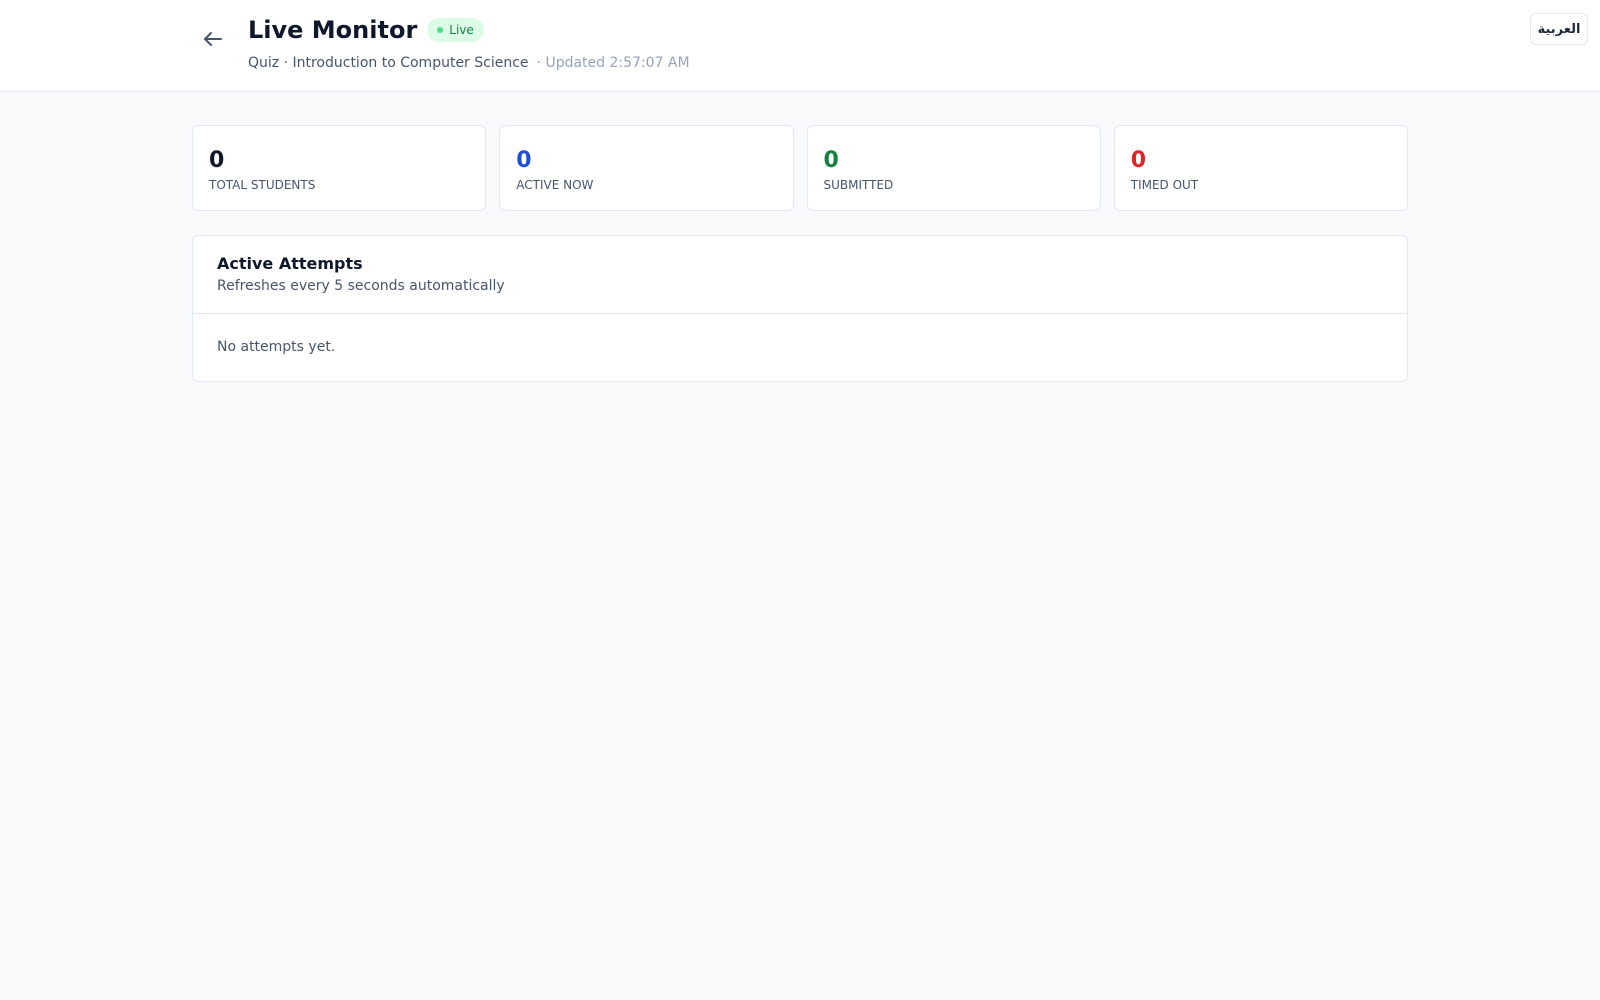 Image resolution: width=1600 pixels, height=1000 pixels. I want to click on title-row: Live Monitor Live, so click(366, 30).